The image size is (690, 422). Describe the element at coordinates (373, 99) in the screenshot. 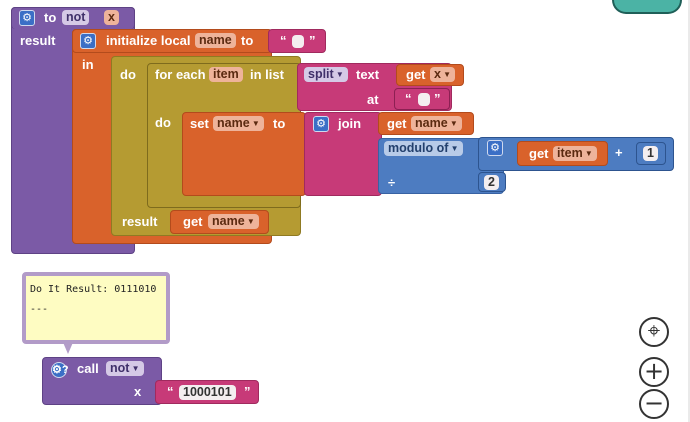

I see `split-at-label: at` at that location.